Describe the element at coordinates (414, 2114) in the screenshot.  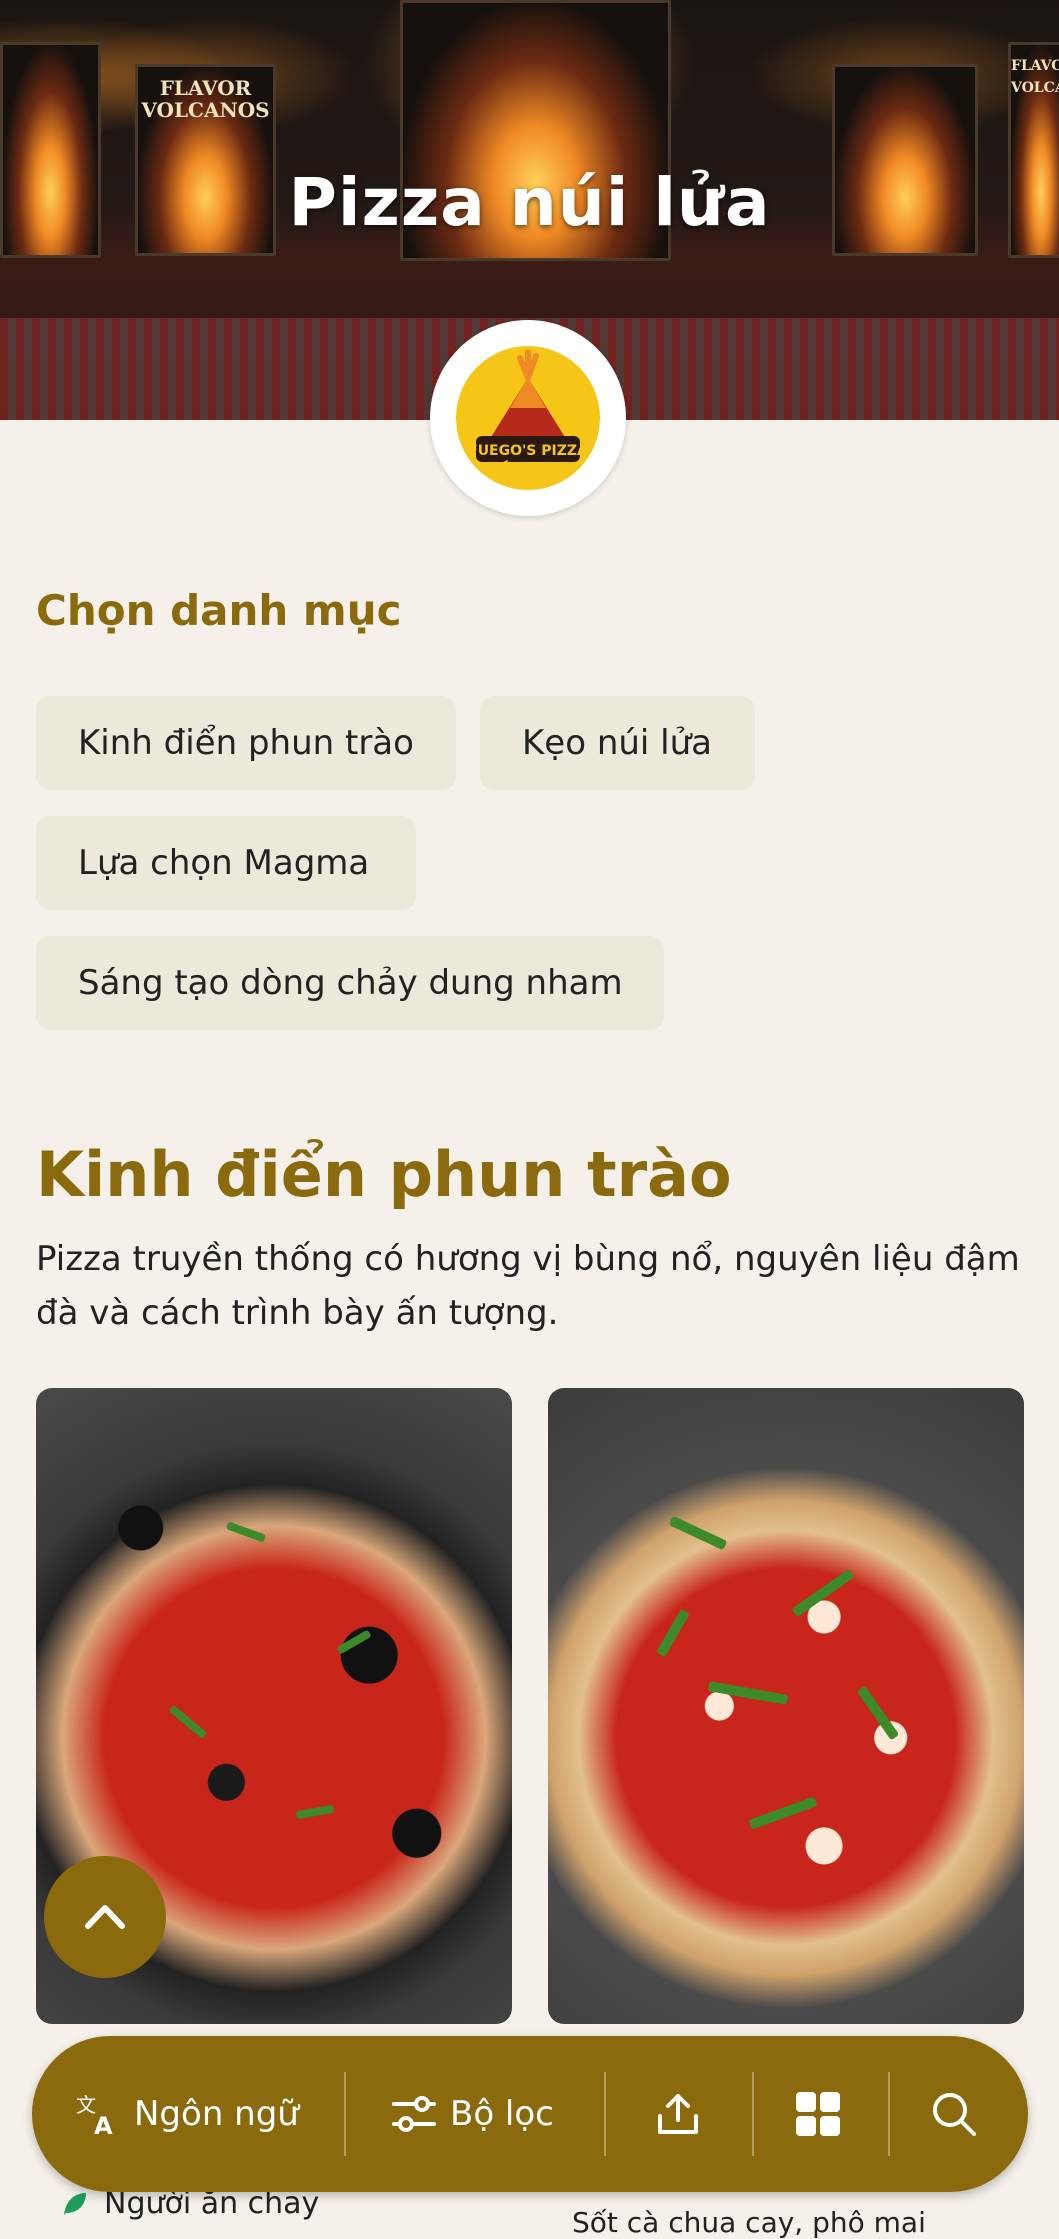
I see `filter-icon` at that location.